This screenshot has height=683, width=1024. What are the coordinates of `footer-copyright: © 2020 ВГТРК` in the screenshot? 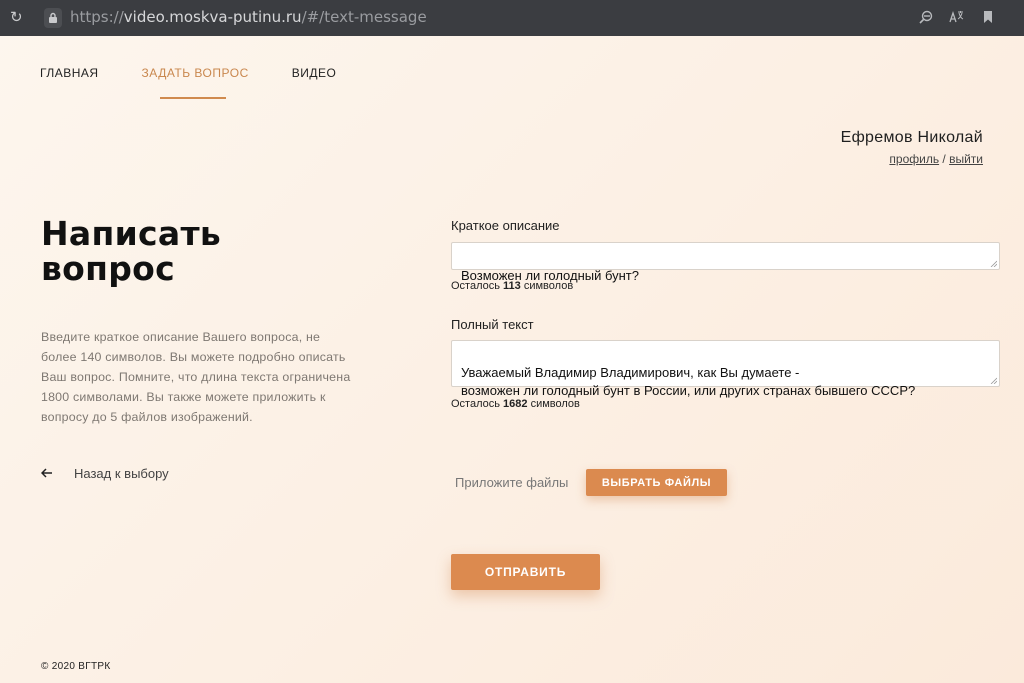 It's located at (76, 666).